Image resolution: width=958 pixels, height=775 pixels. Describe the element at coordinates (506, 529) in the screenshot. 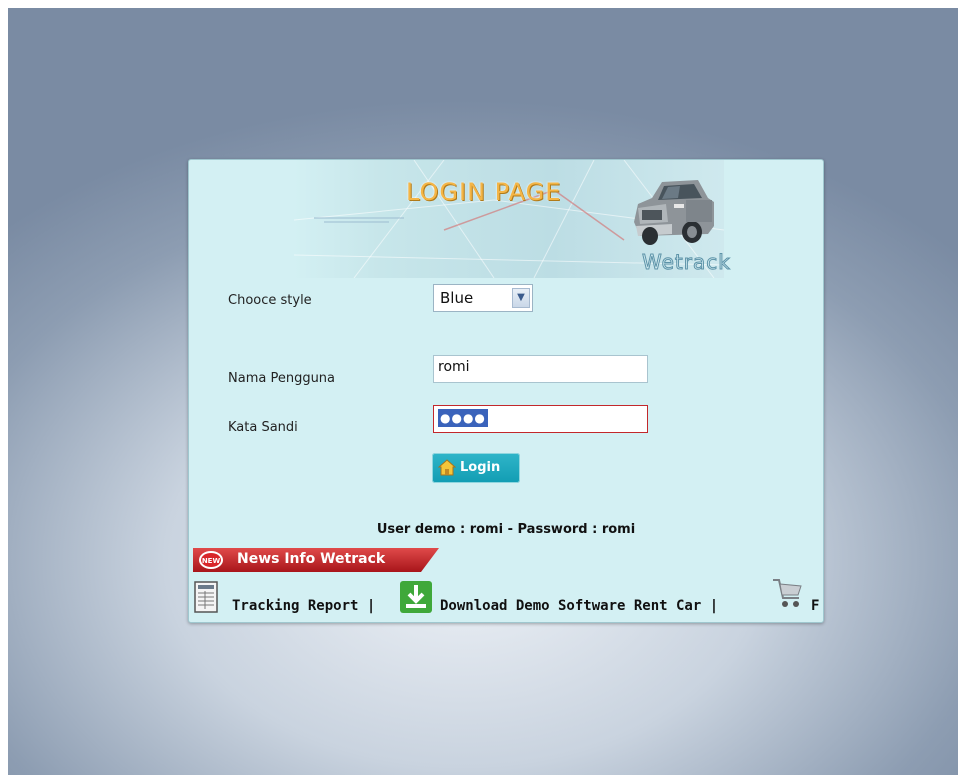

I see `demo-credentials-note: User demo : romi - Password : romi` at that location.